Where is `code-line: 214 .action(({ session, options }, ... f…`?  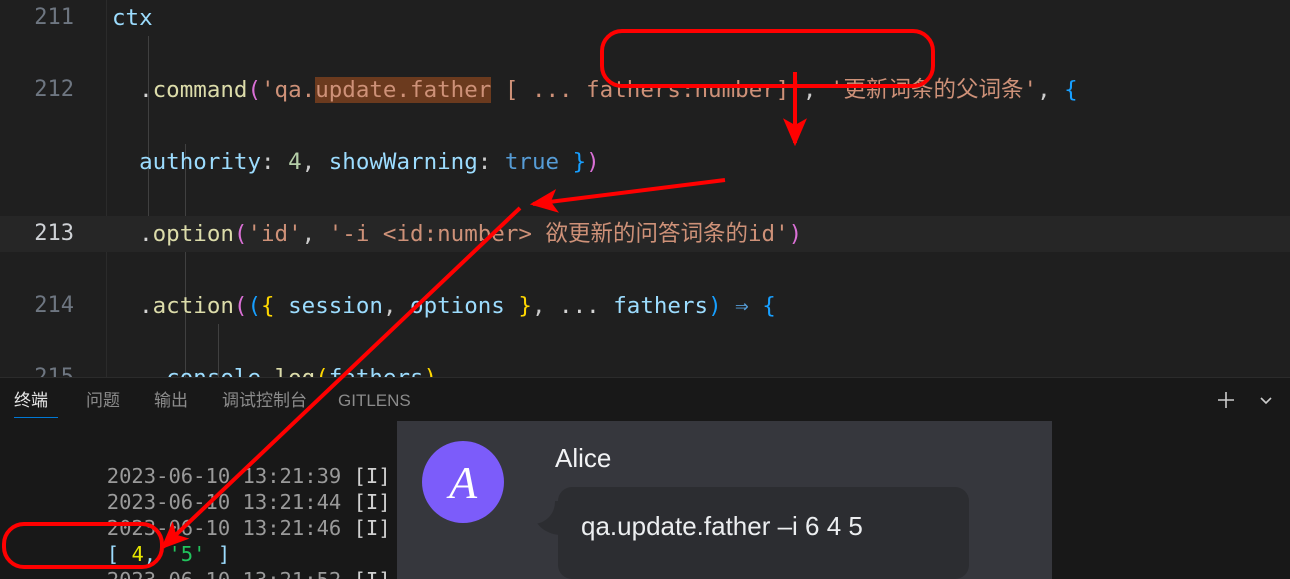 code-line: 214 .action(({ session, options }, ... f… is located at coordinates (645, 306).